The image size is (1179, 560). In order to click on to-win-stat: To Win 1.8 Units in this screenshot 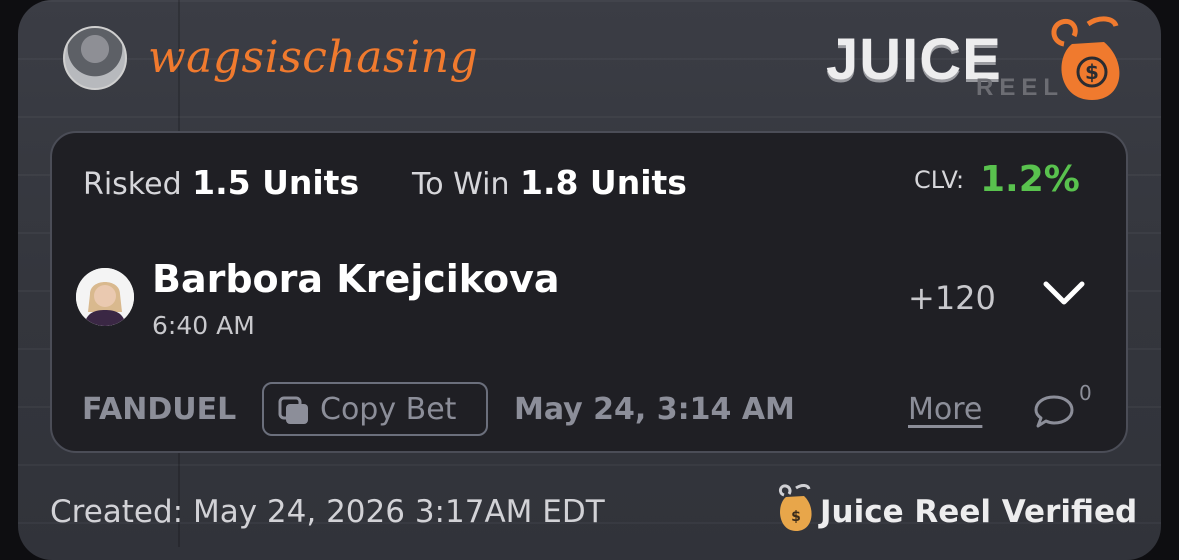, I will do `click(549, 182)`.